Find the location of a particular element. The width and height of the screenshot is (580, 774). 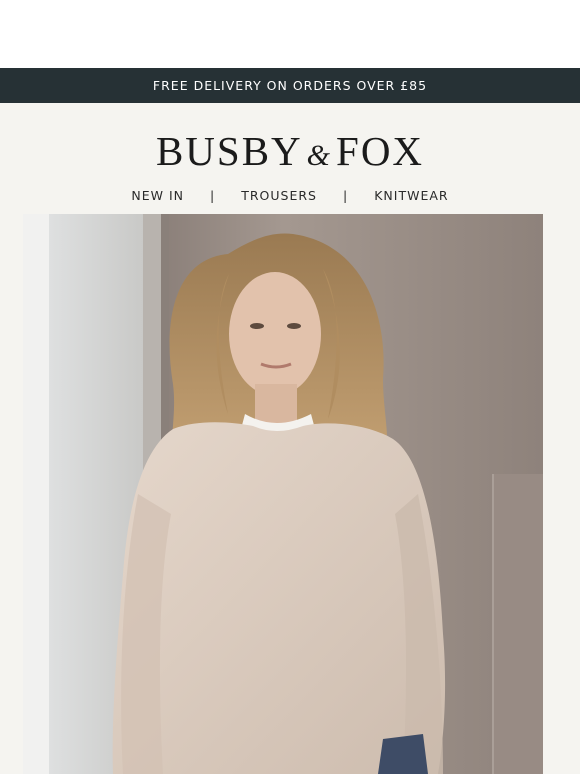

main-nav: NEW IN | TROUSERS | KNITWEAR is located at coordinates (290, 195).